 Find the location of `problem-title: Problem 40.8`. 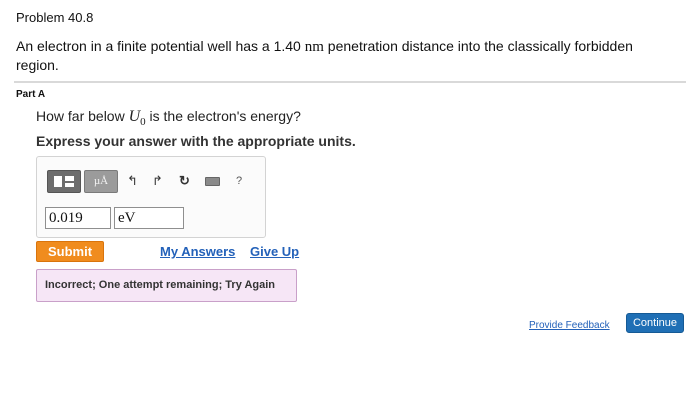

problem-title: Problem 40.8 is located at coordinates (55, 17).